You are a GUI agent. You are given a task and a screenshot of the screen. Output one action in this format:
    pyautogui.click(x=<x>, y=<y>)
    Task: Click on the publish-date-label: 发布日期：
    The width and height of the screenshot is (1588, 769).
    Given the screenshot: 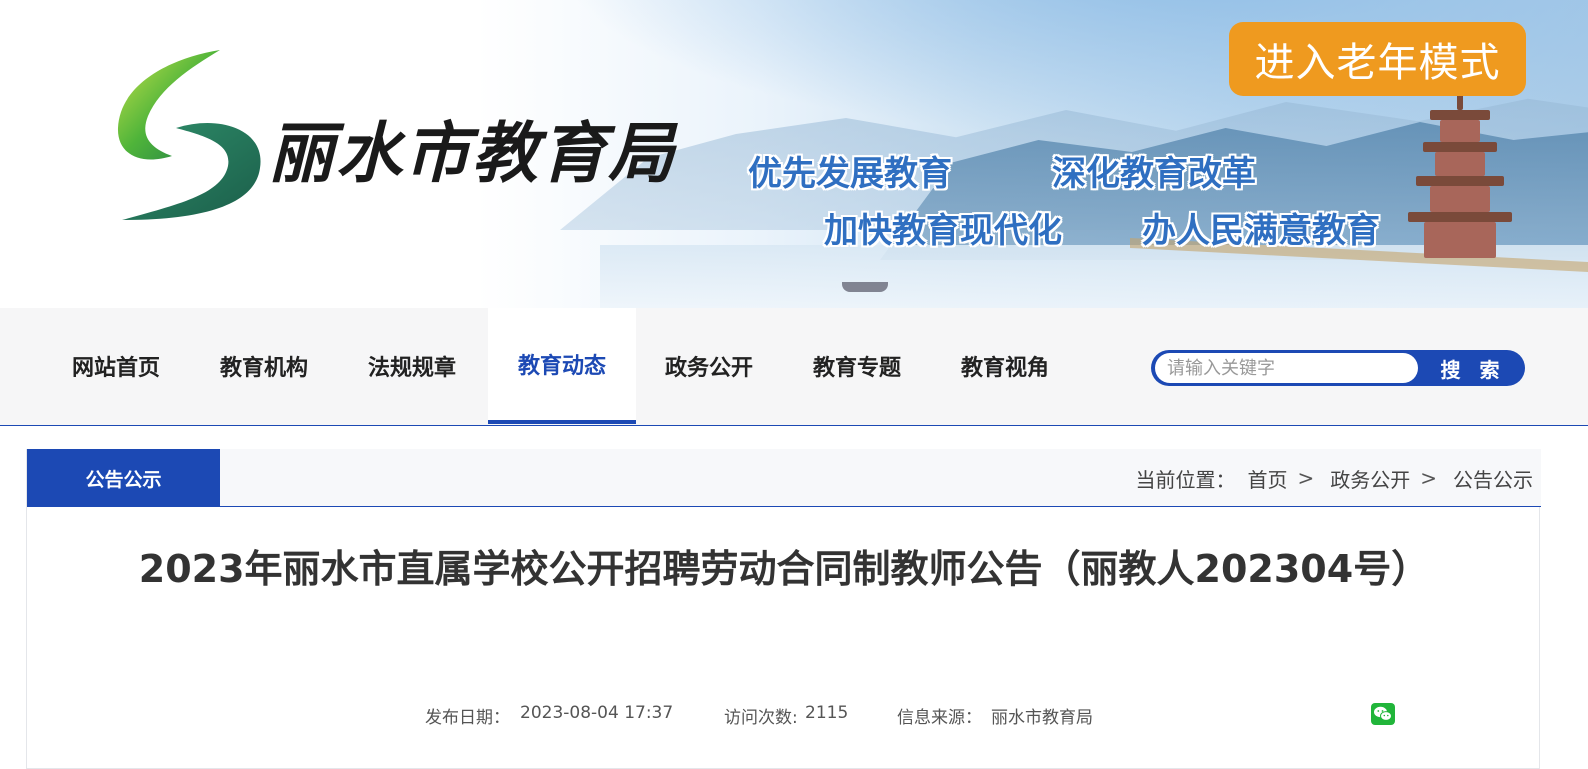 What is the action you would take?
    pyautogui.click(x=467, y=718)
    